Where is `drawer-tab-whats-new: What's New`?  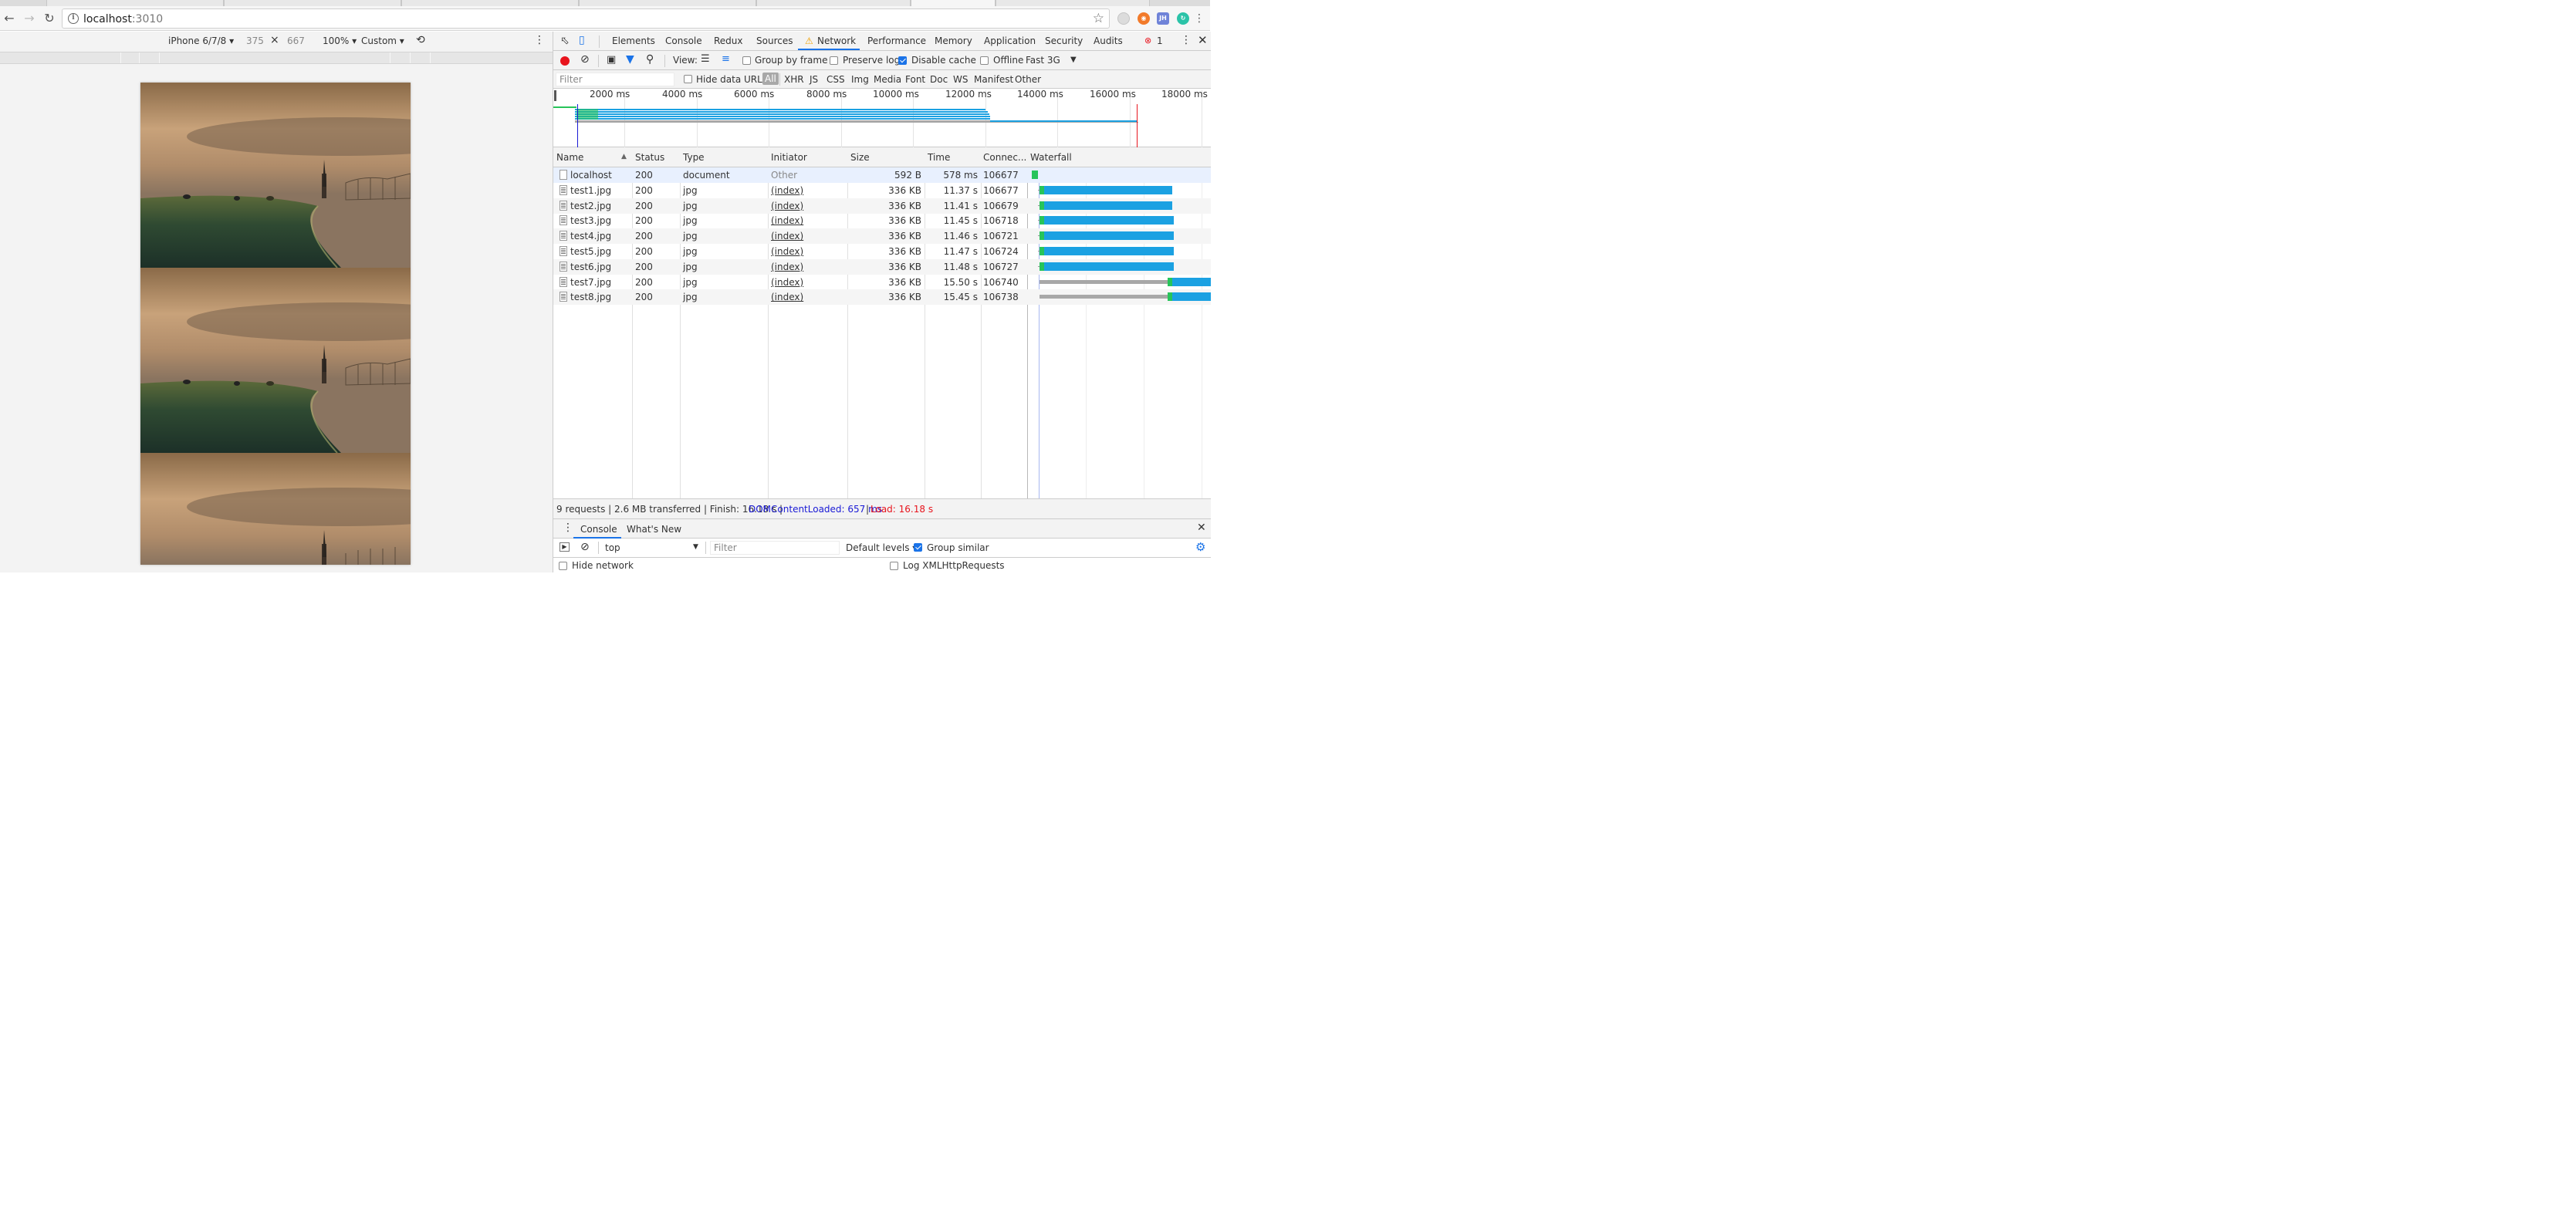 drawer-tab-whats-new: What's New is located at coordinates (654, 529).